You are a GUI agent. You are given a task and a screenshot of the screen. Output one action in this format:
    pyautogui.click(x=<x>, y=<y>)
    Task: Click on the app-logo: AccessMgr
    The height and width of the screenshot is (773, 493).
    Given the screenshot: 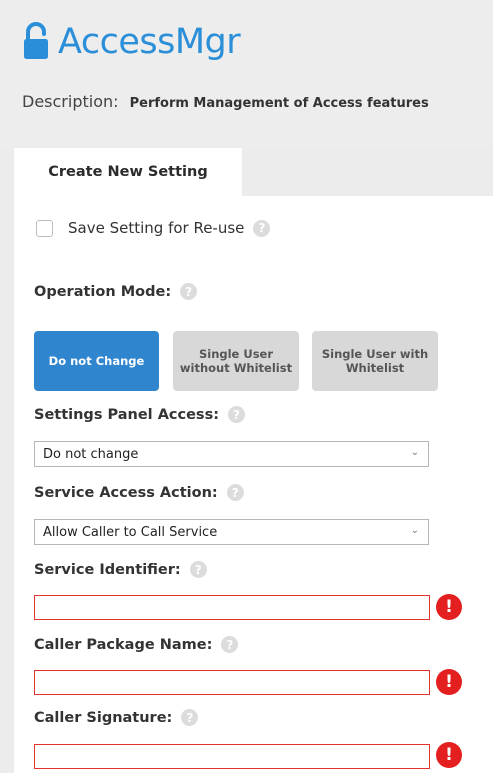 What is the action you would take?
    pyautogui.click(x=131, y=42)
    